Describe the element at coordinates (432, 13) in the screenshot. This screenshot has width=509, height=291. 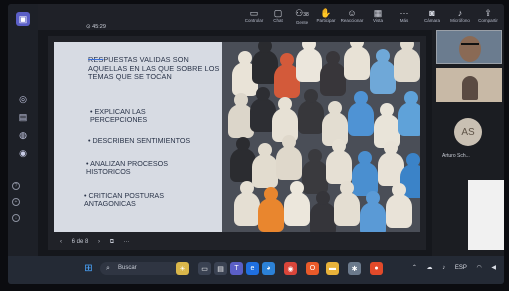
I see `camera-icon: ◙` at that location.